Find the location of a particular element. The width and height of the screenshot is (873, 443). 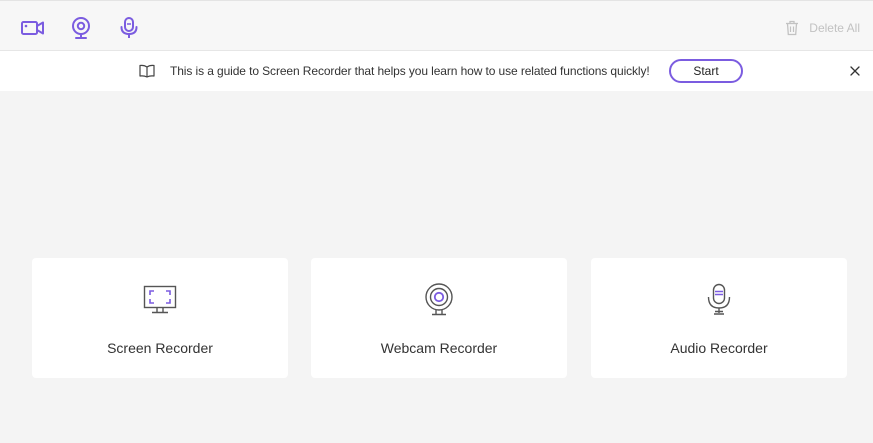

audio-recorder-label: Audio Recorder is located at coordinates (719, 348).